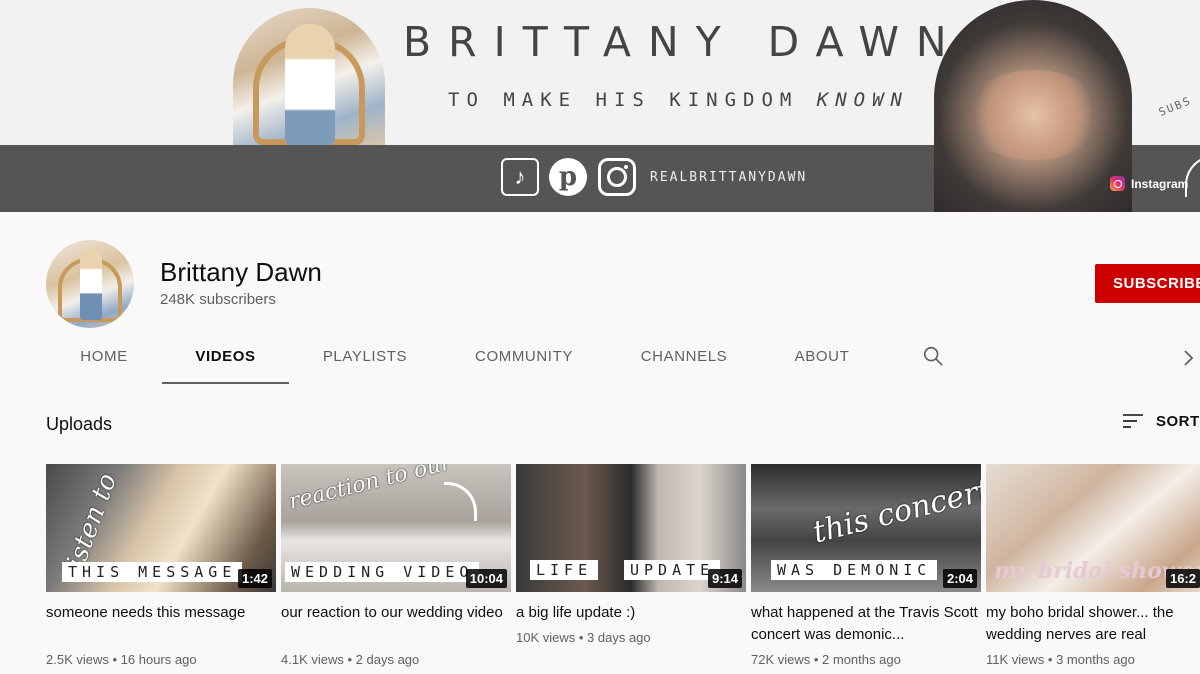 The image size is (1200, 674). I want to click on tab-channels: CHANNELS, so click(684, 359).